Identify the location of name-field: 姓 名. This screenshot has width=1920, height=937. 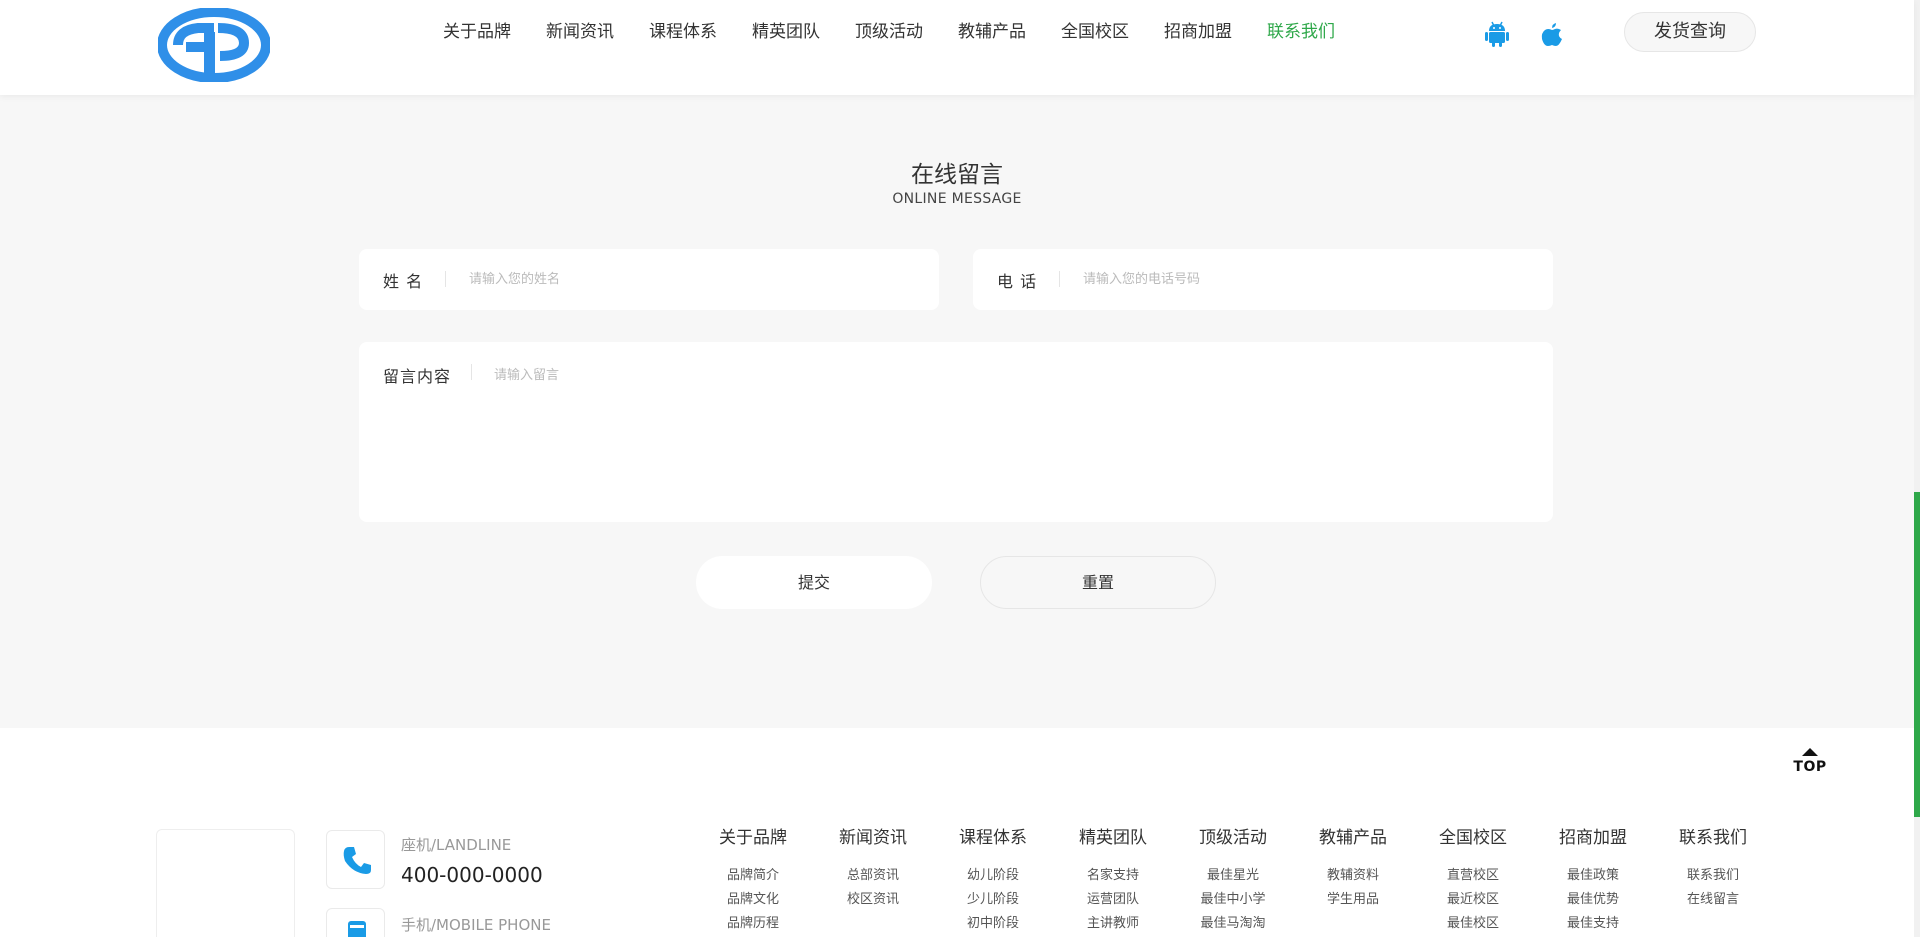
(649, 279).